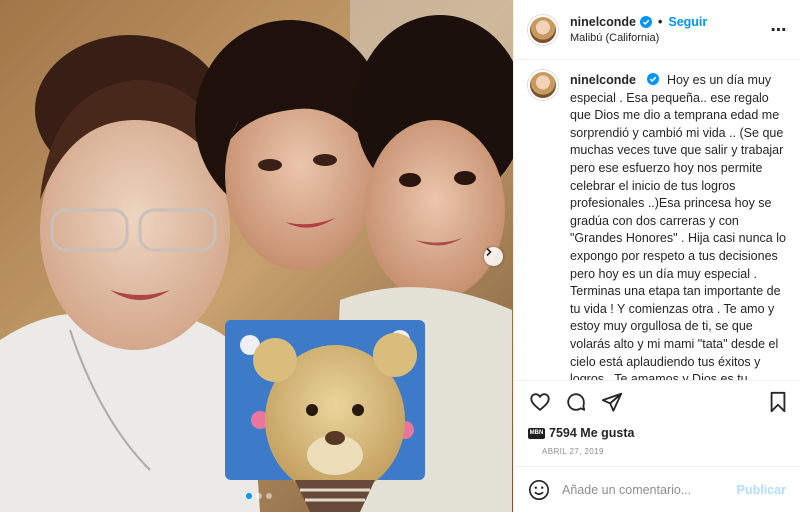 This screenshot has height=512, width=800. I want to click on comment-bar: Publicar, so click(657, 489).